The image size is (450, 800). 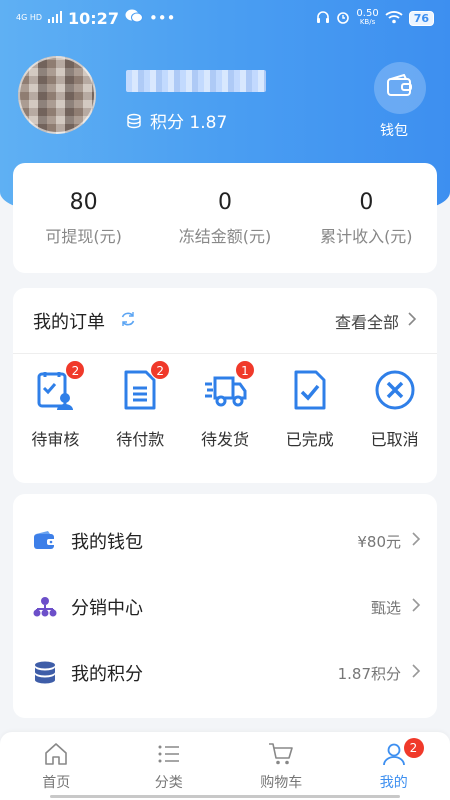 I want to click on order-status-label: 已取消, so click(x=394, y=439).